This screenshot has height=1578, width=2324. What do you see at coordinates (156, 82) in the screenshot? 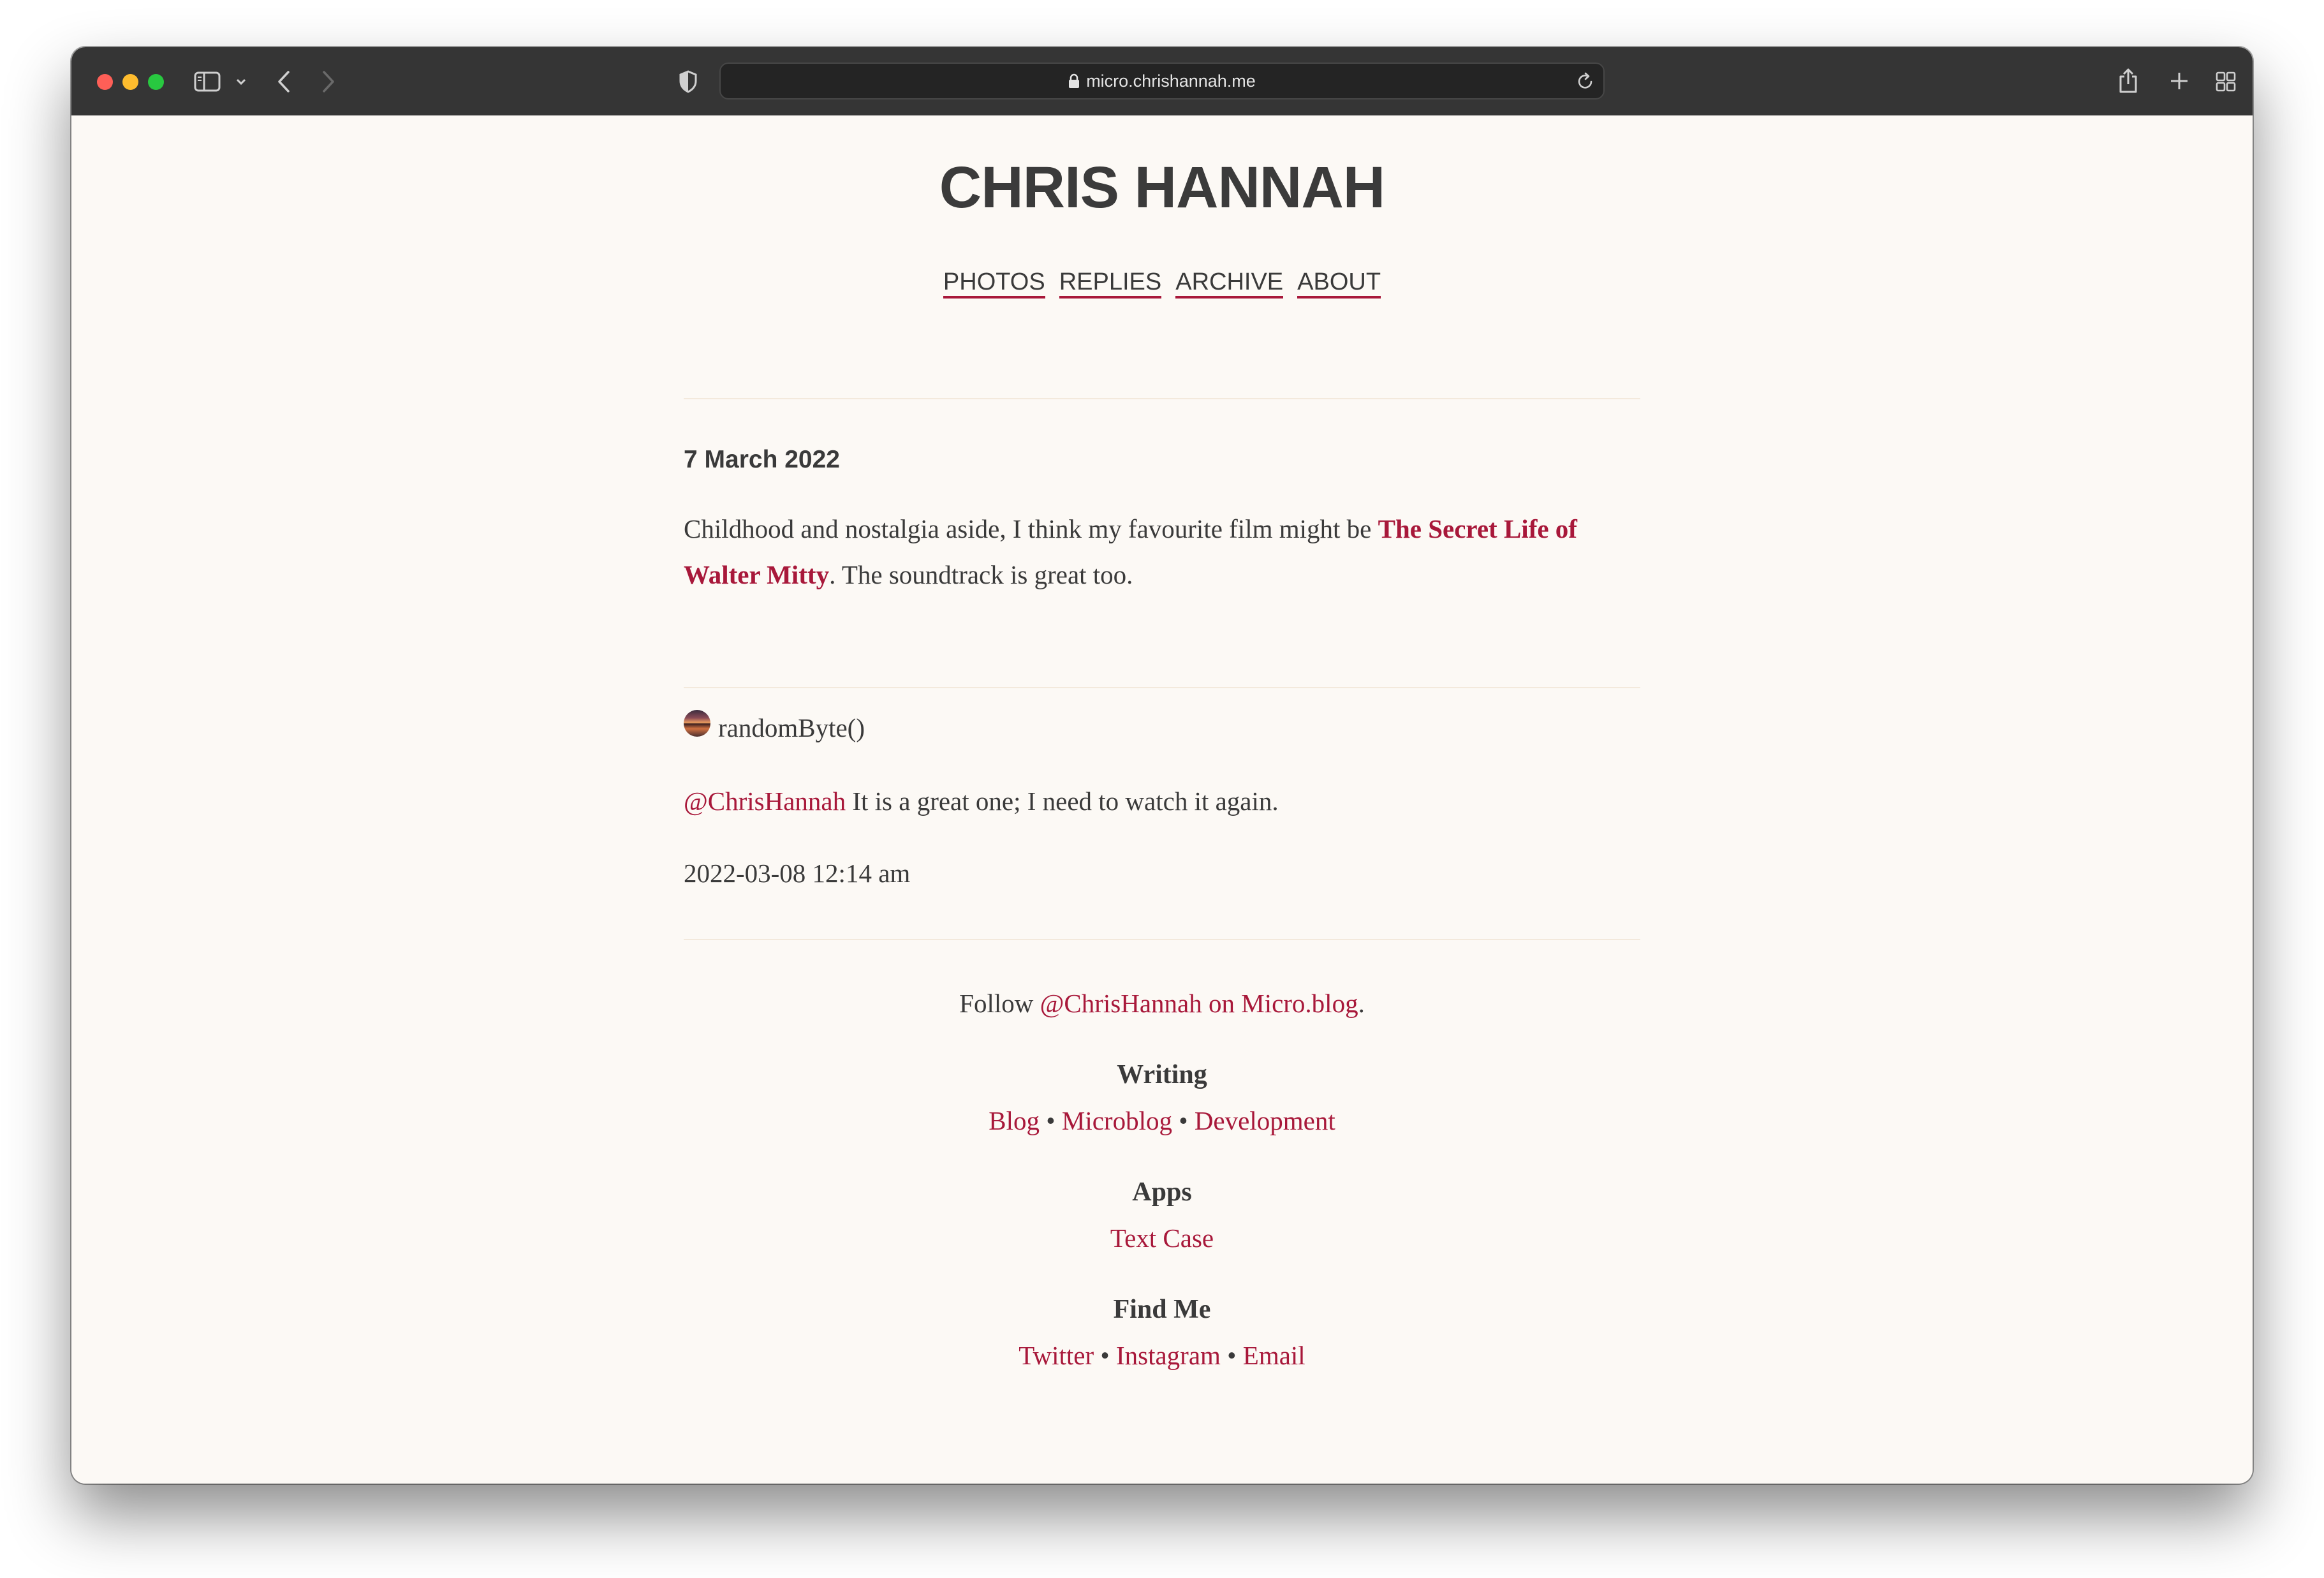
I see `zoom-window-button` at bounding box center [156, 82].